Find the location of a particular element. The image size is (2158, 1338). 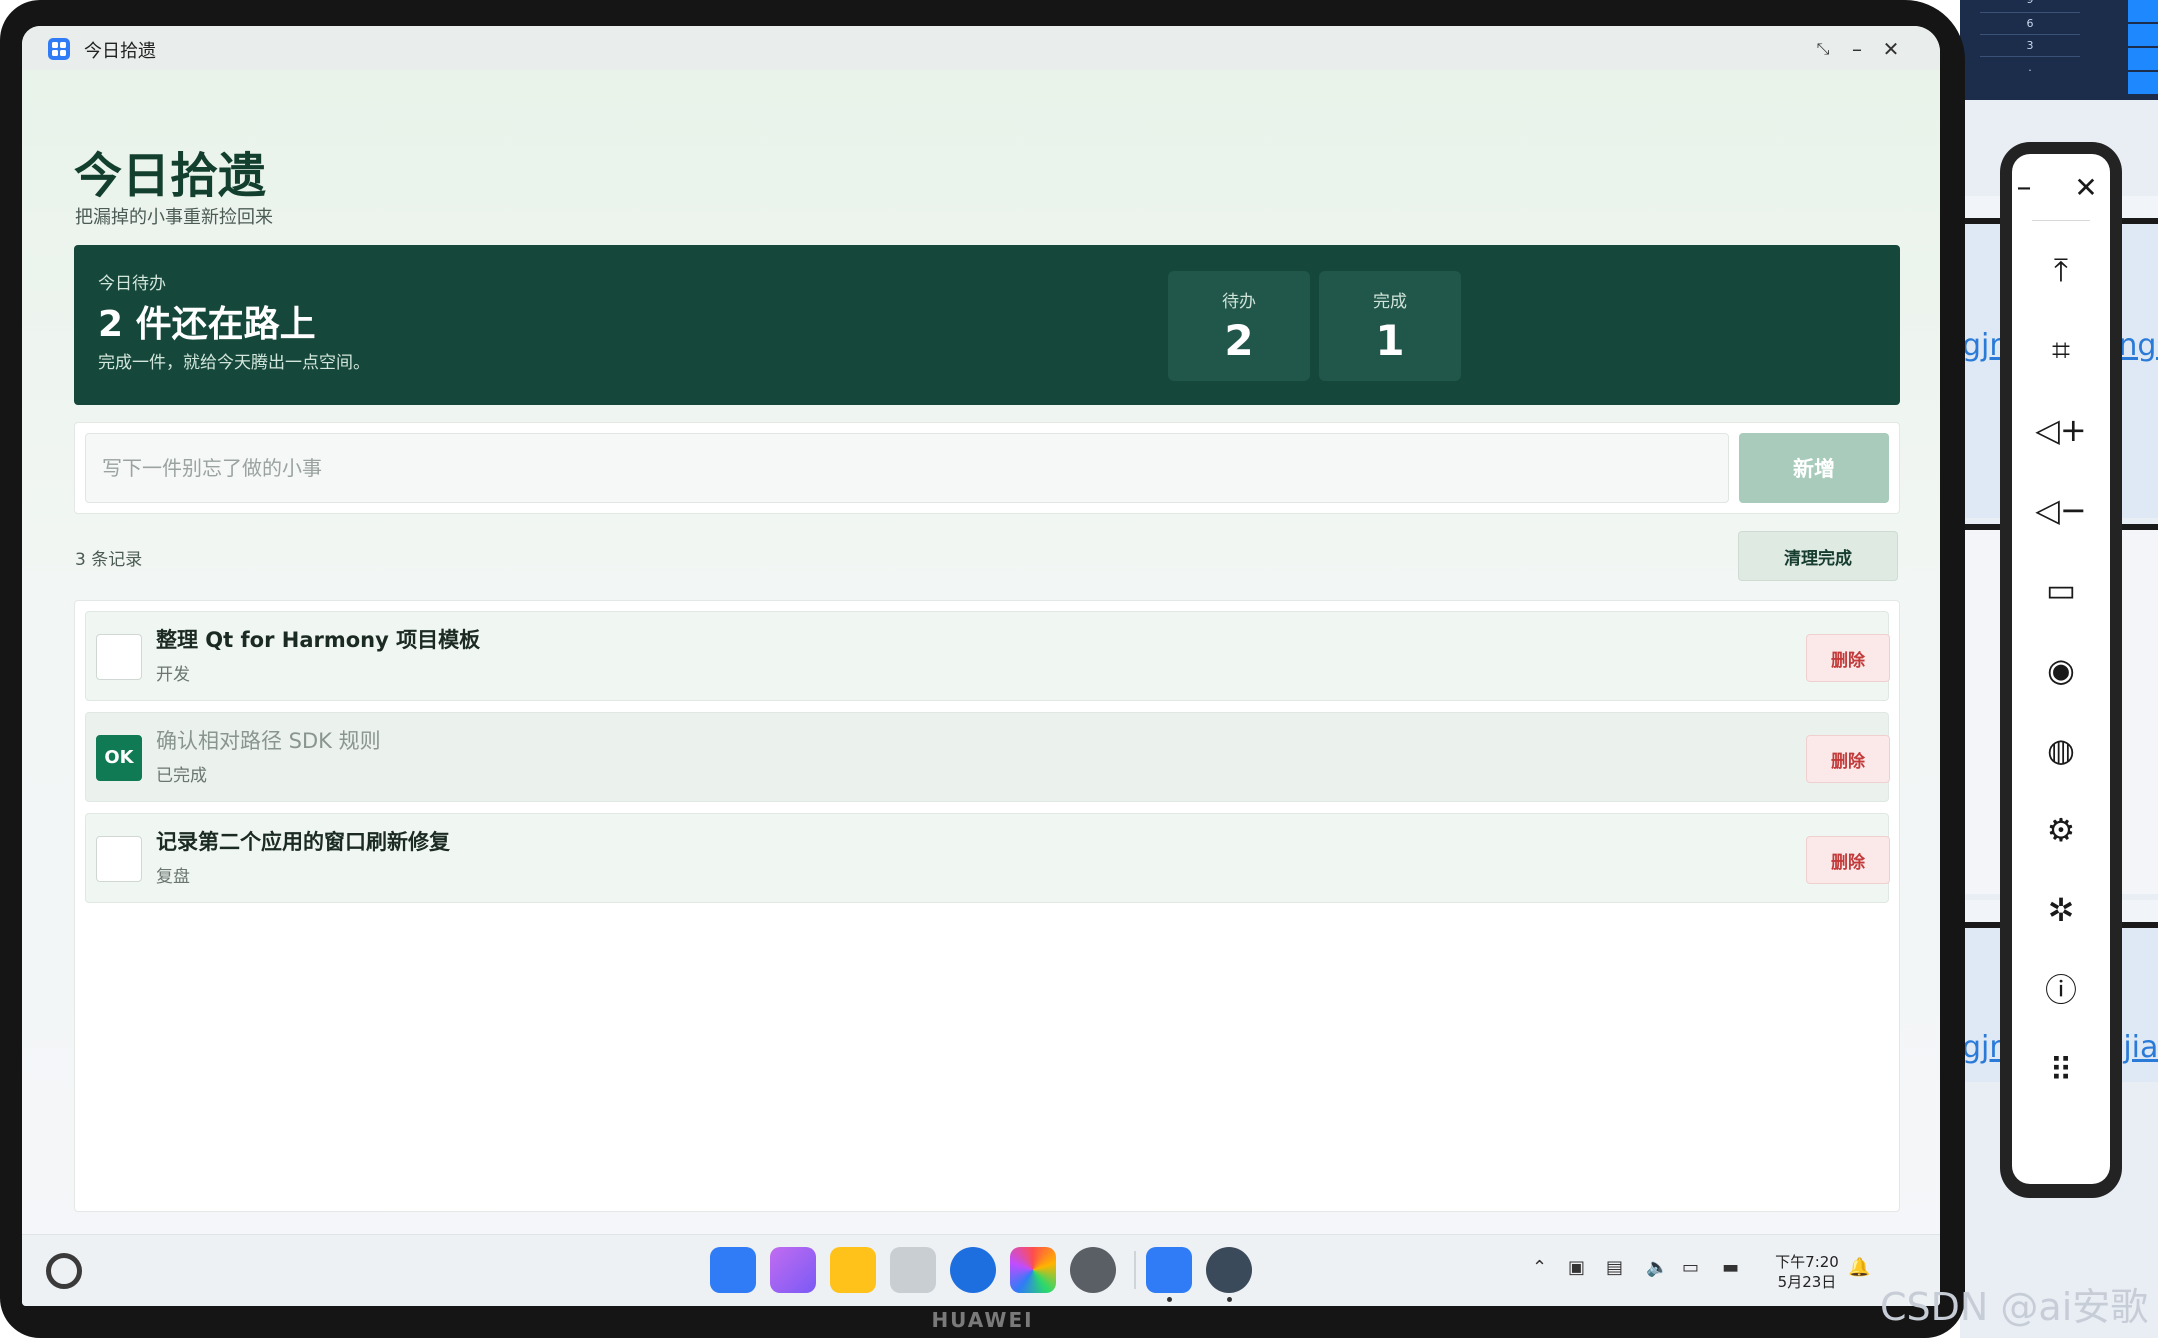

signal-icon: ◉ is located at coordinates (2061, 670).